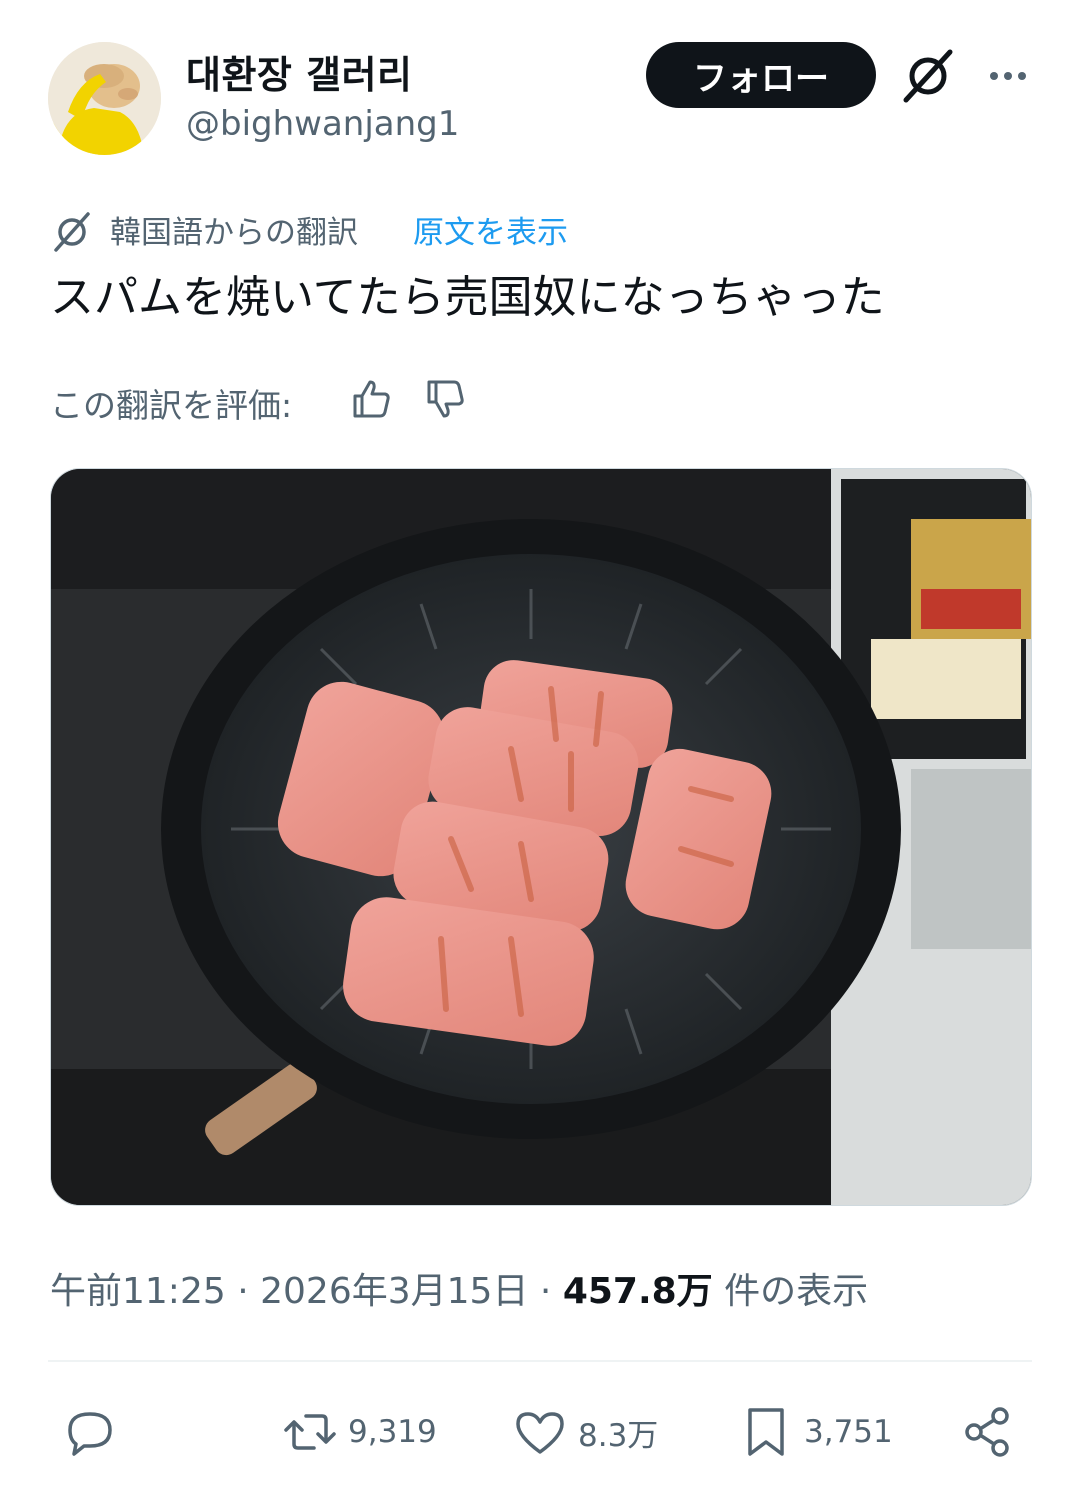 The image size is (1079, 1498). Describe the element at coordinates (299, 71) in the screenshot. I see `display-name: 대환장 갤러리` at that location.